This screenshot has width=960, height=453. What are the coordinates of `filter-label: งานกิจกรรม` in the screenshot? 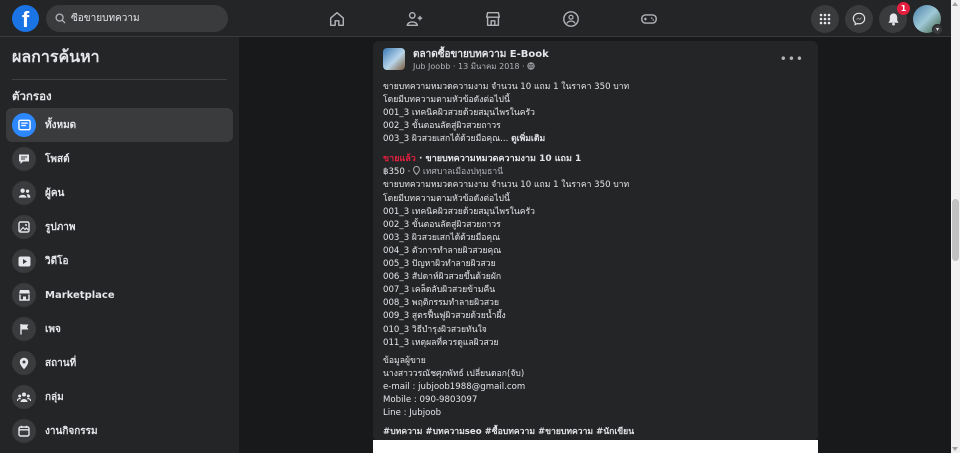 It's located at (71, 431).